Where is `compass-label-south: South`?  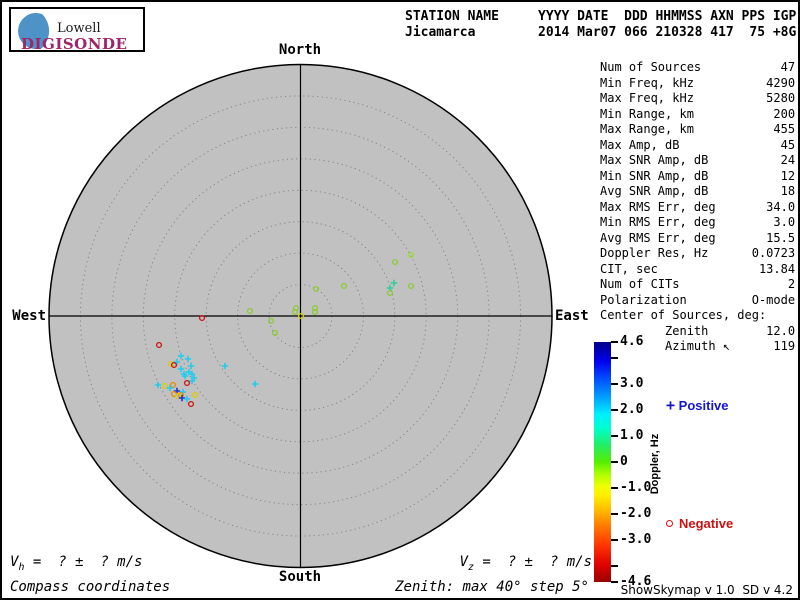
compass-label-south: South is located at coordinates (300, 577).